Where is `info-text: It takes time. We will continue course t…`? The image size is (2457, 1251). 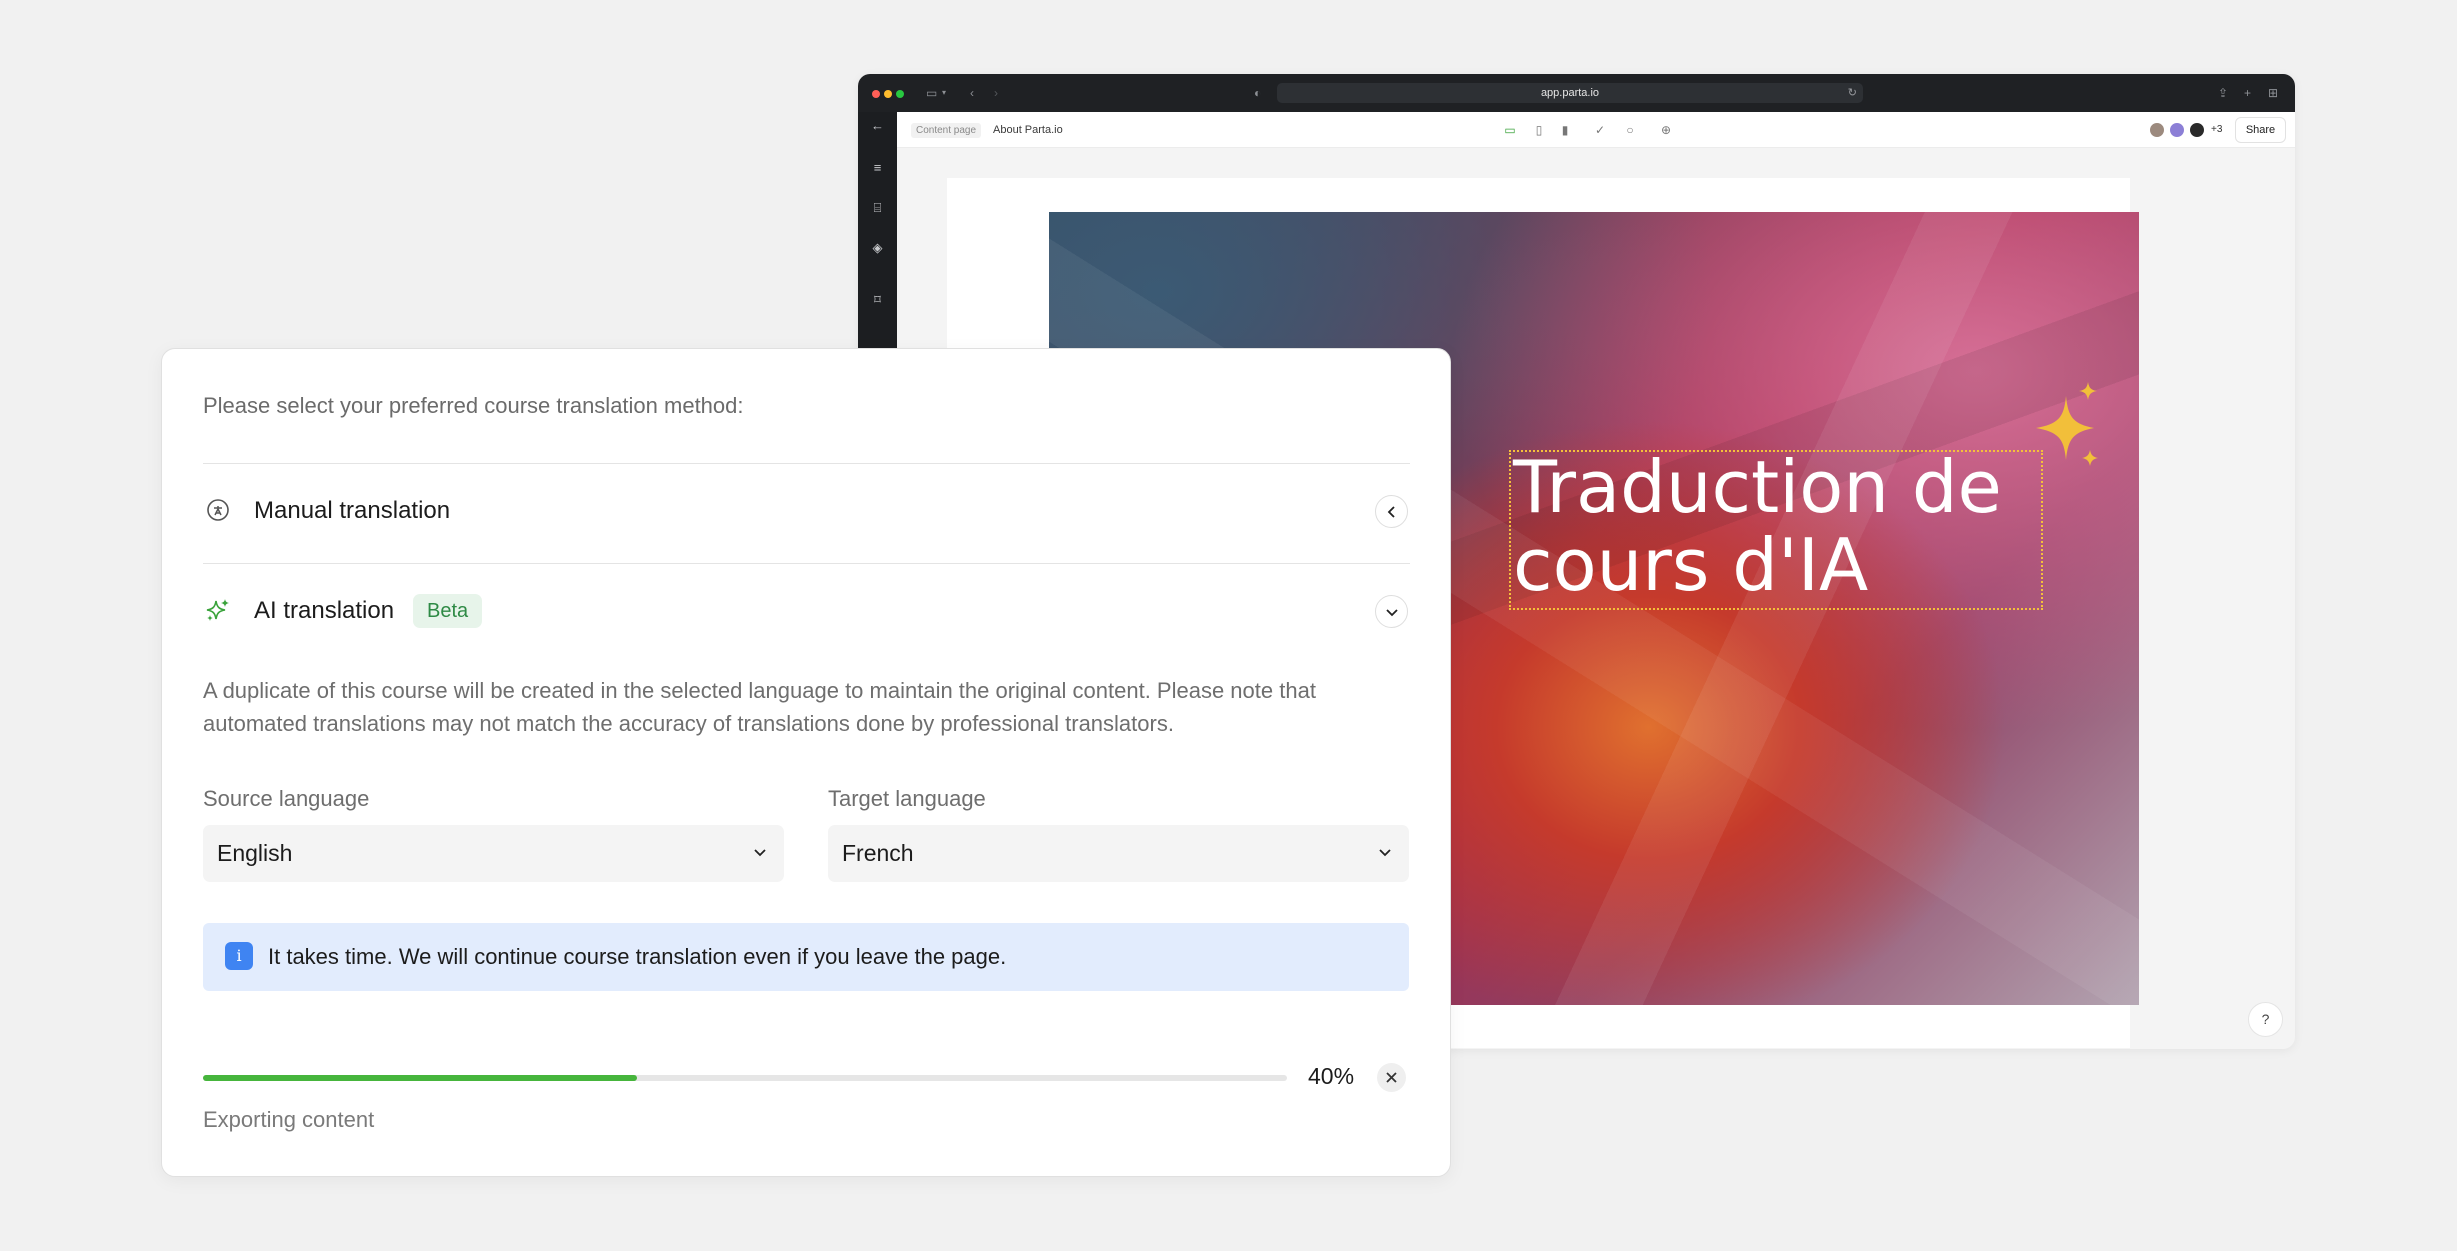
info-text: It takes time. We will continue course t… is located at coordinates (637, 956).